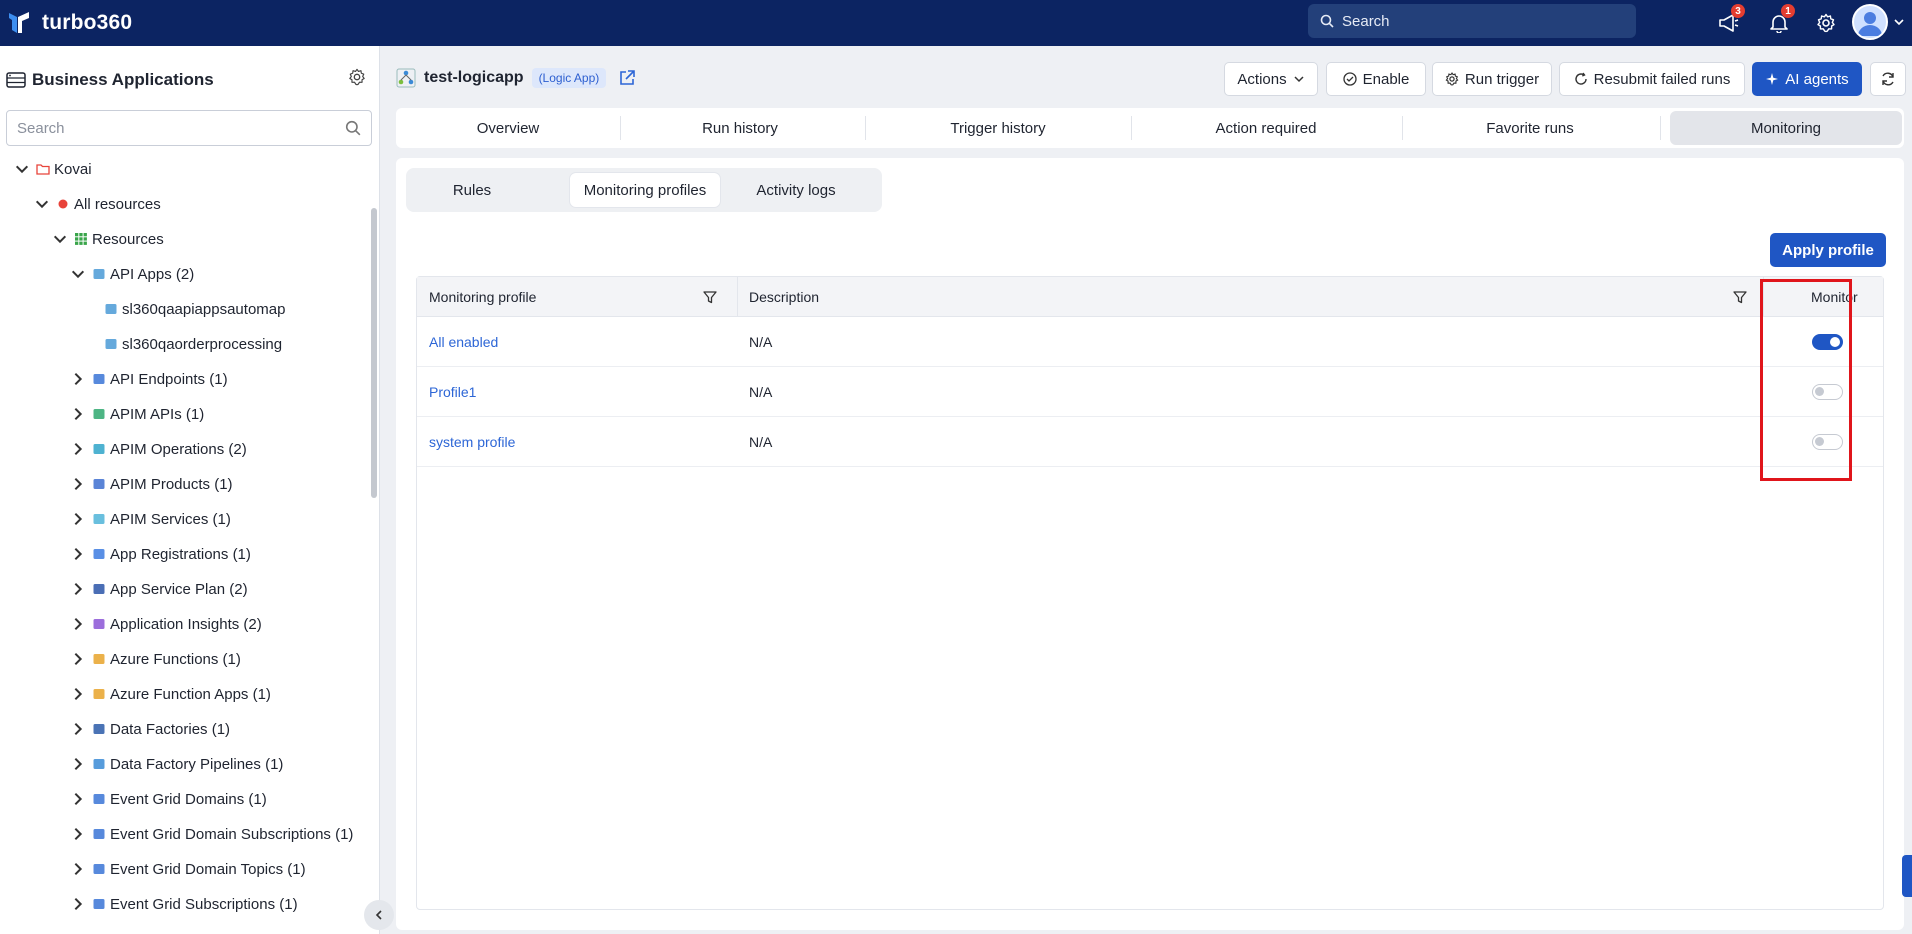 The height and width of the screenshot is (934, 1912). I want to click on tree-item: Event Grid Domain Subscriptions (1), so click(211, 834).